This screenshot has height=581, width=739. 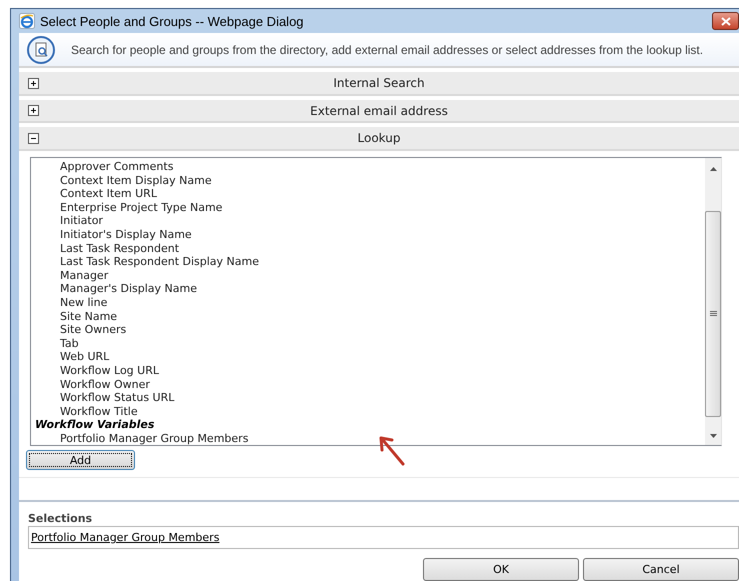 I want to click on grip-icon, so click(x=713, y=314).